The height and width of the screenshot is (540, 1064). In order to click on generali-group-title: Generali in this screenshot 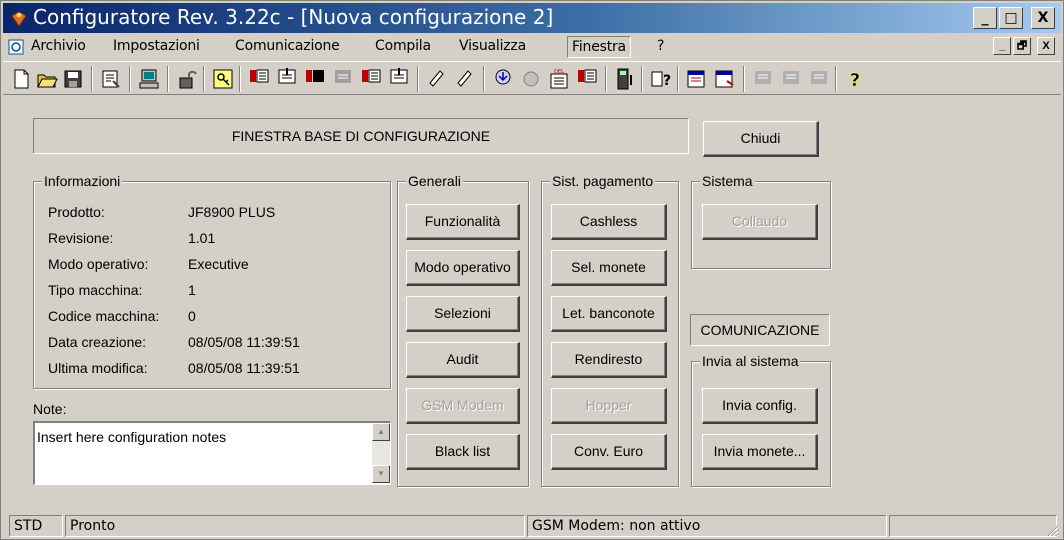, I will do `click(434, 181)`.